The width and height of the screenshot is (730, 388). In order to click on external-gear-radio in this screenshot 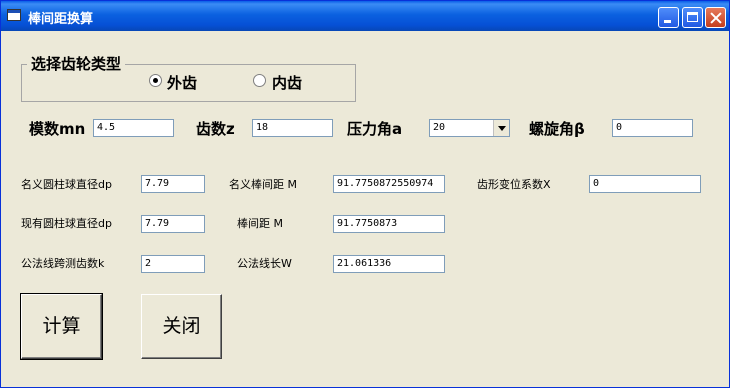, I will do `click(155, 80)`.